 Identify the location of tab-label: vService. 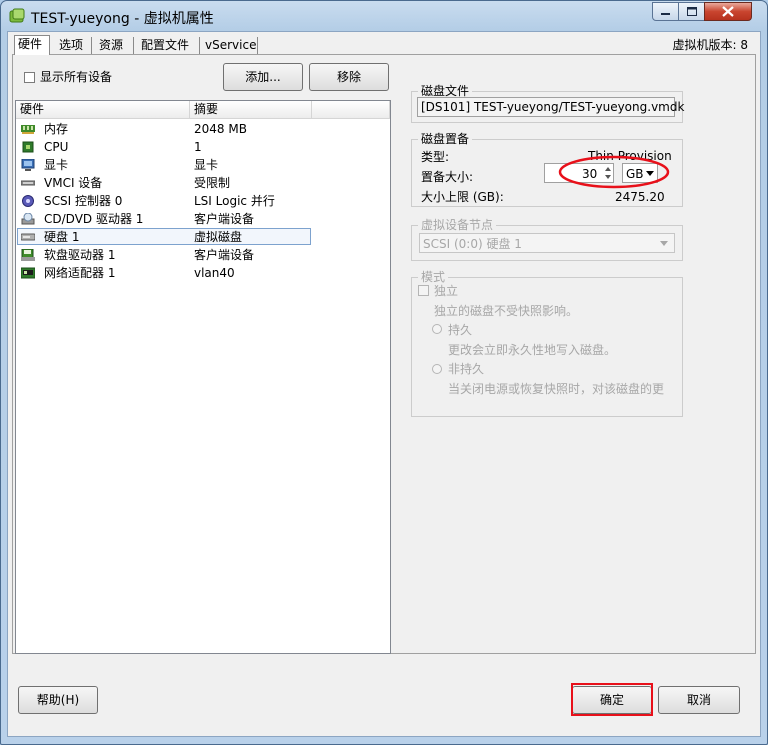
(231, 45).